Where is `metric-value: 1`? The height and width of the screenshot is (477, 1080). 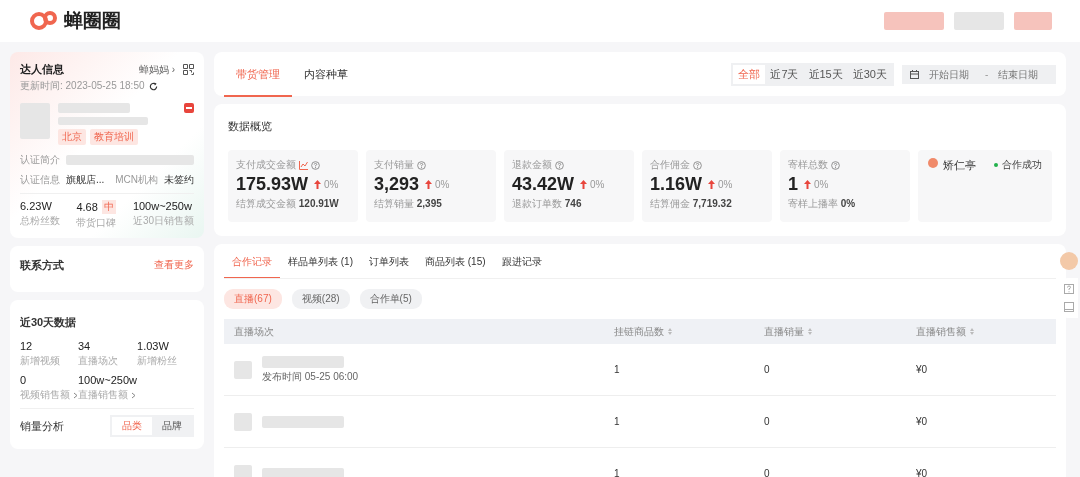 metric-value: 1 is located at coordinates (793, 184).